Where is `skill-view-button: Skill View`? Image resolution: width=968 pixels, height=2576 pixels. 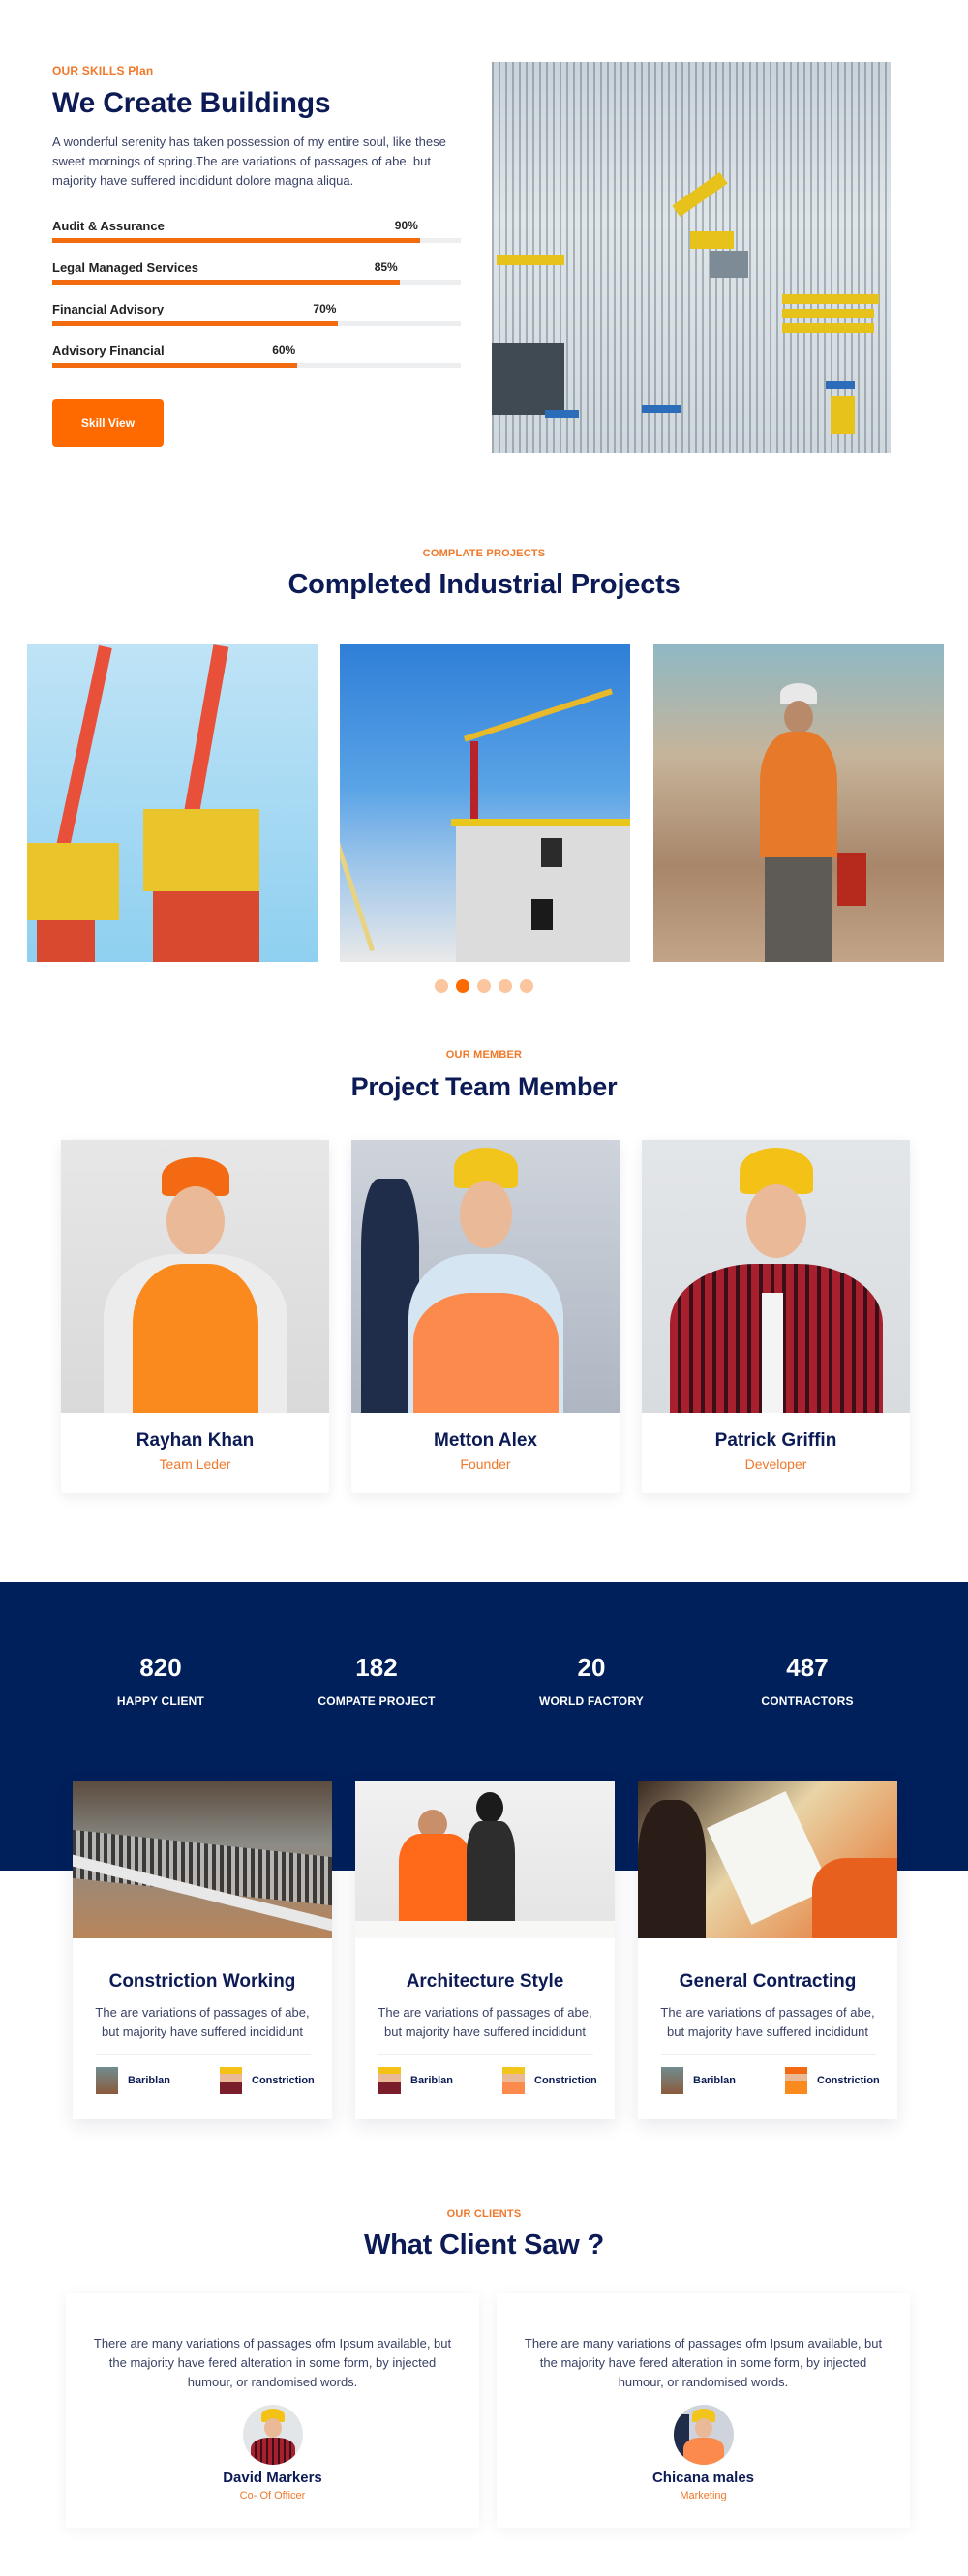 skill-view-button: Skill View is located at coordinates (108, 423).